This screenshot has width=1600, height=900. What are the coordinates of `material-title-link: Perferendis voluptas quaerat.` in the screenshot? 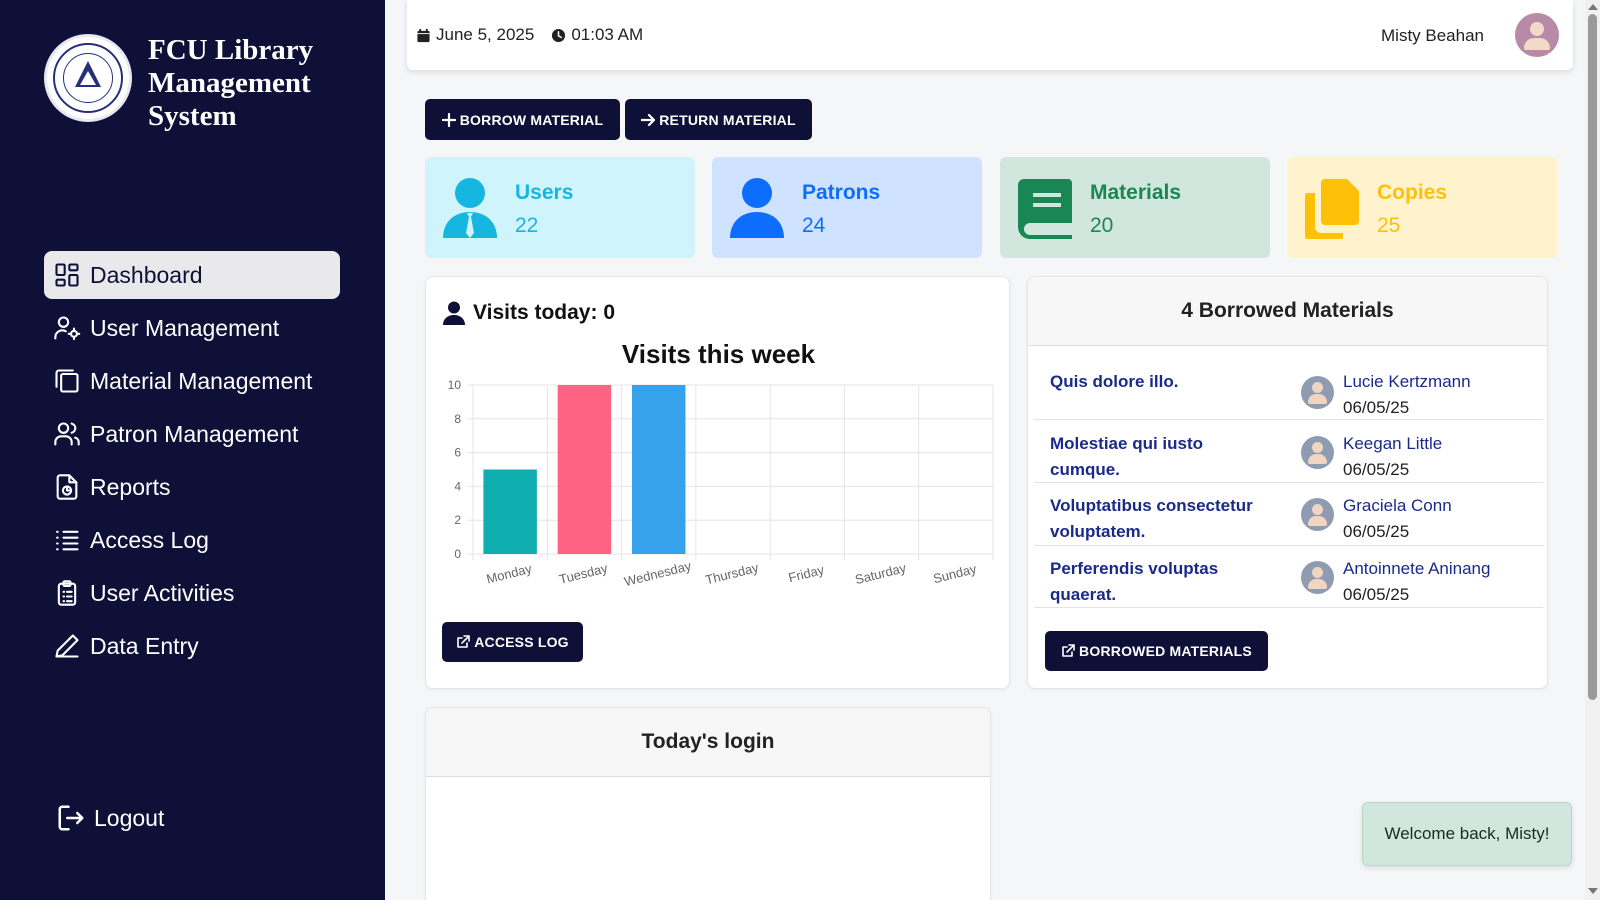 It's located at (1160, 582).